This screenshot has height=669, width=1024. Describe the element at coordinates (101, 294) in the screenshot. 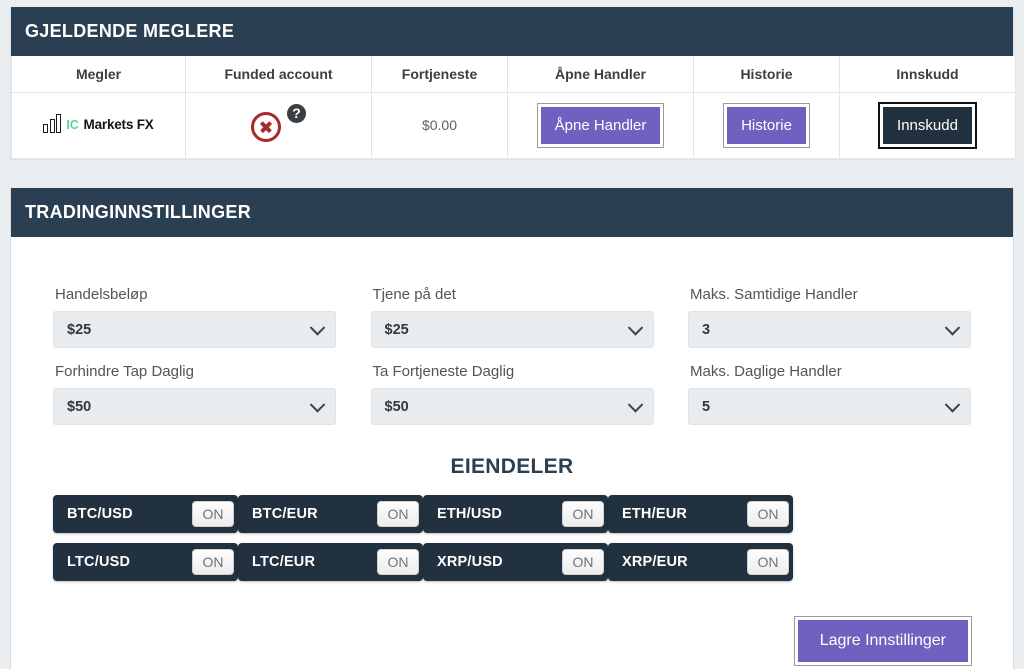

I see `label-handelsbelop: Handelsbeløp` at that location.